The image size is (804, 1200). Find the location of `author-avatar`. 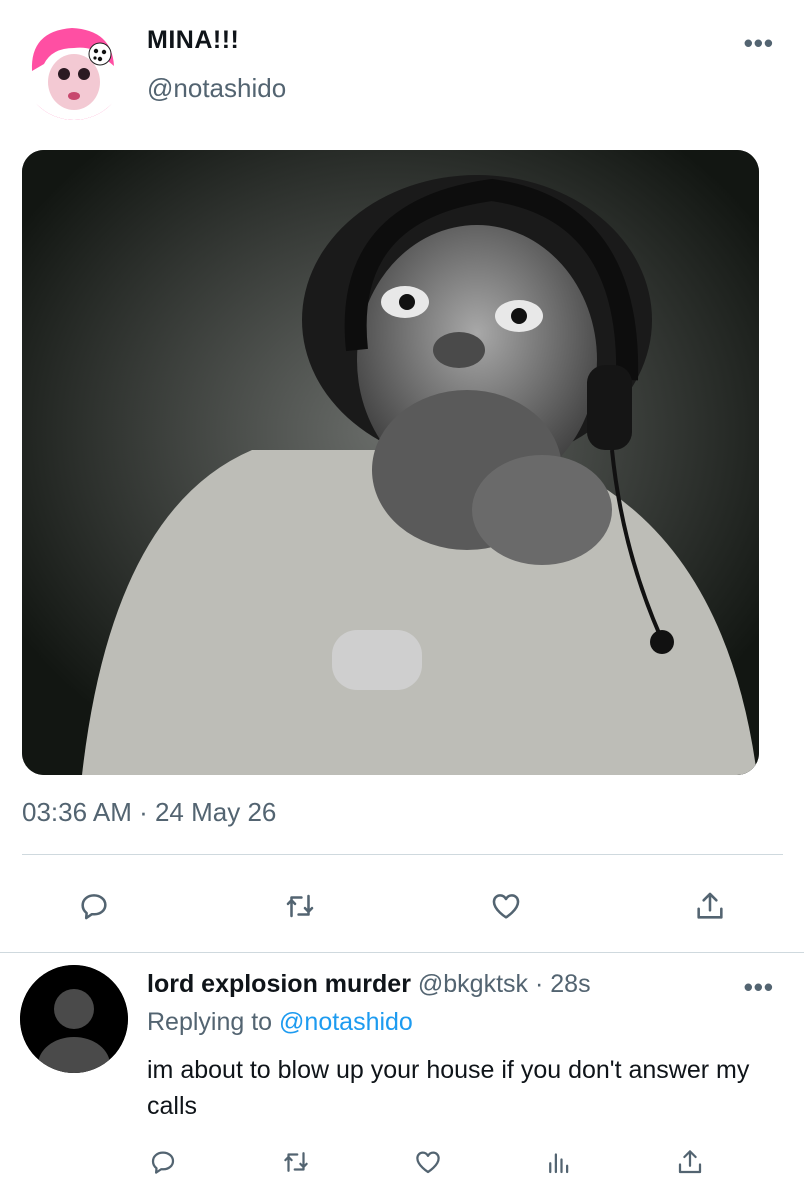

author-avatar is located at coordinates (74, 68).